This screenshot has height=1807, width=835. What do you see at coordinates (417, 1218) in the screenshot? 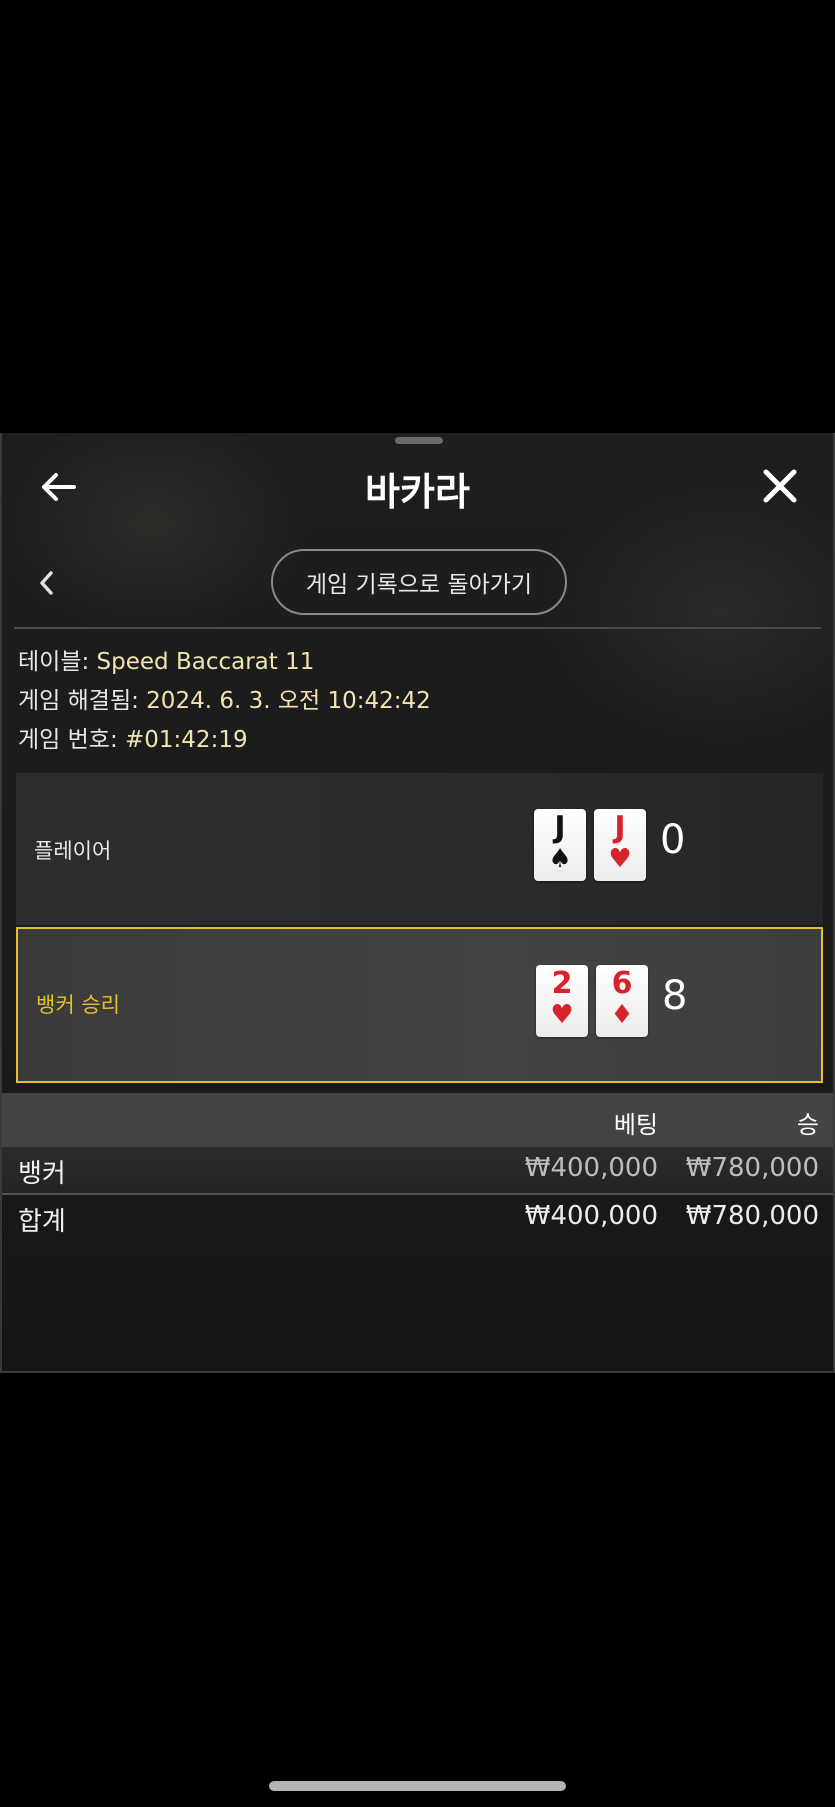
I see `total-row: 합계 ₩400,000 ₩780,000` at bounding box center [417, 1218].